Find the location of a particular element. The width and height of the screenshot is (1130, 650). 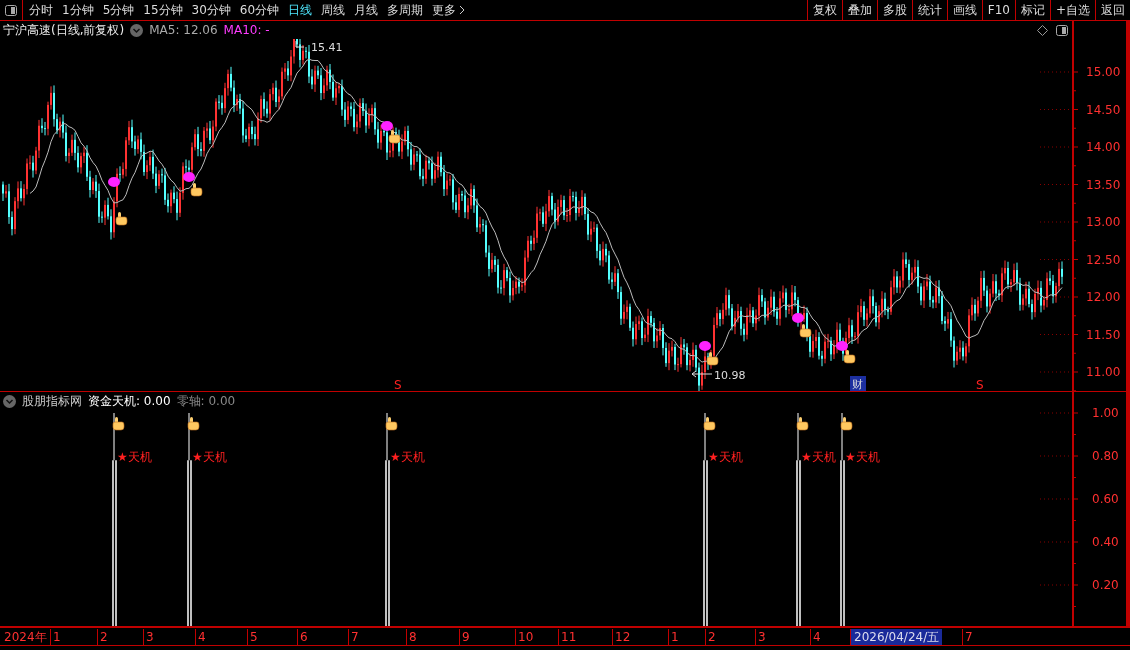

date-cursor-label: 2026/04/24/五 is located at coordinates (896, 637).